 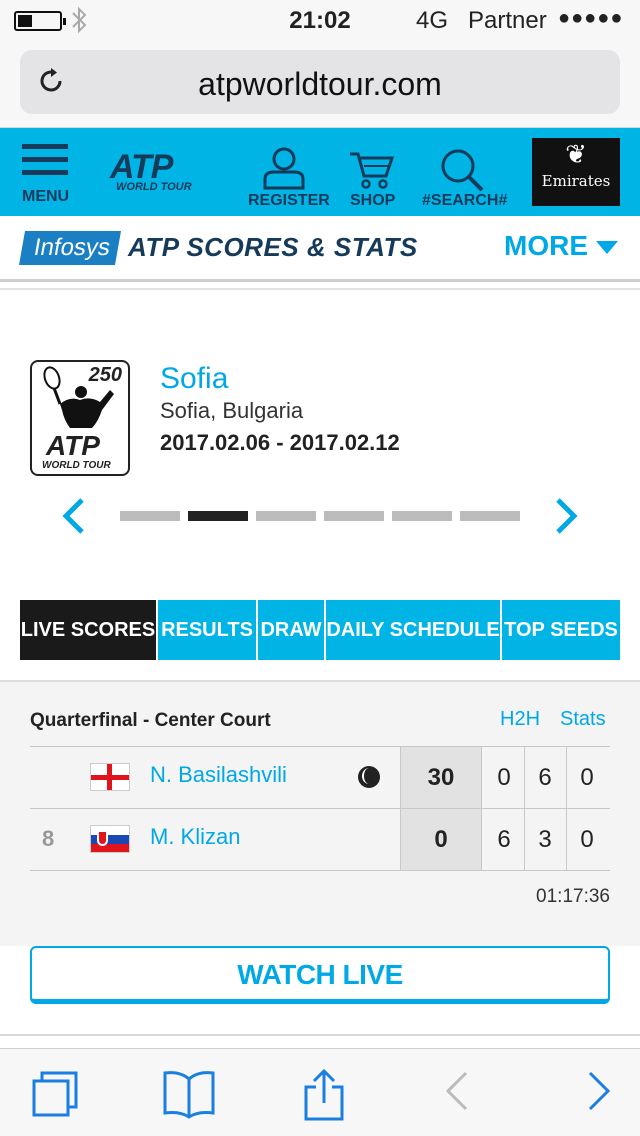 I want to click on register-button: REGISTER, so click(x=289, y=201).